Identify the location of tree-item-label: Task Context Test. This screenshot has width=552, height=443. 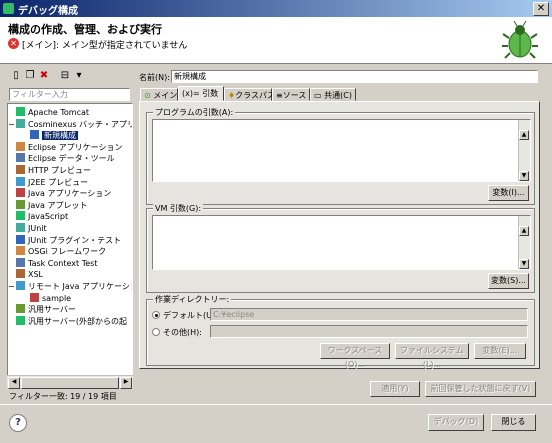
(63, 263).